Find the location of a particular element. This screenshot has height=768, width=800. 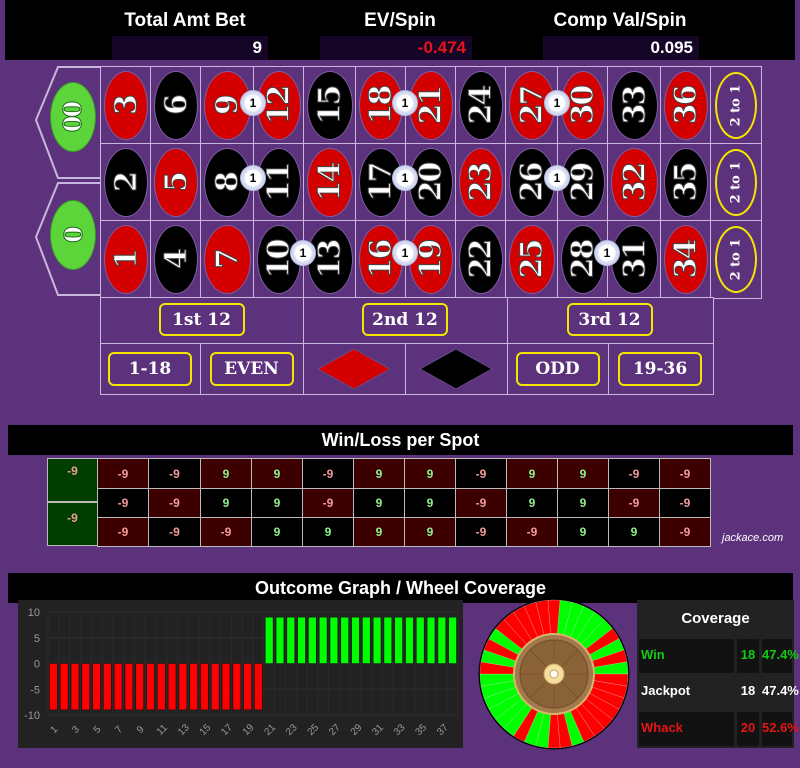

number-24: 24 is located at coordinates (481, 105).